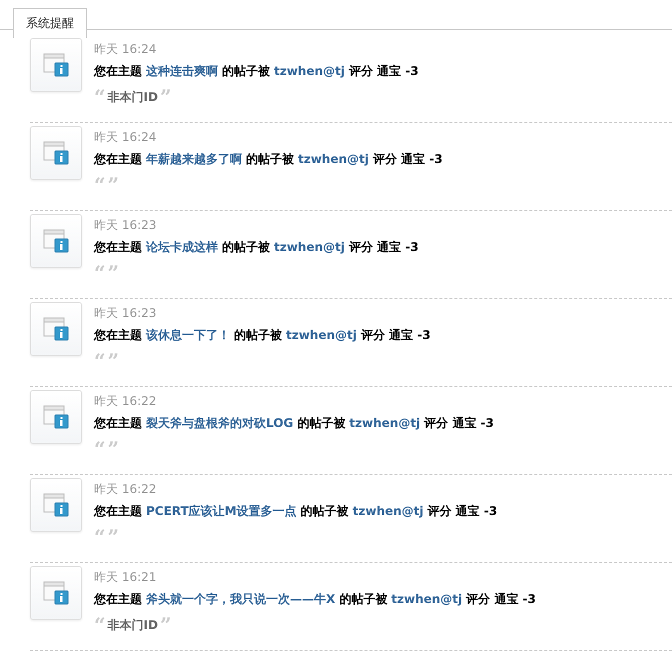 This screenshot has height=661, width=672. What do you see at coordinates (188, 335) in the screenshot?
I see `topic-link: 该休息一下了！` at bounding box center [188, 335].